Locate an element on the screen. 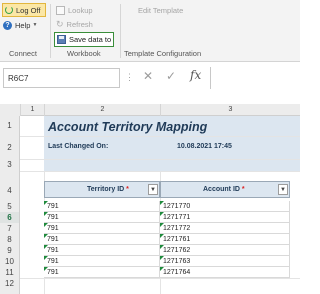 Image resolution: width=320 pixels, height=294 pixels. column-header-2: 2 is located at coordinates (102, 110).